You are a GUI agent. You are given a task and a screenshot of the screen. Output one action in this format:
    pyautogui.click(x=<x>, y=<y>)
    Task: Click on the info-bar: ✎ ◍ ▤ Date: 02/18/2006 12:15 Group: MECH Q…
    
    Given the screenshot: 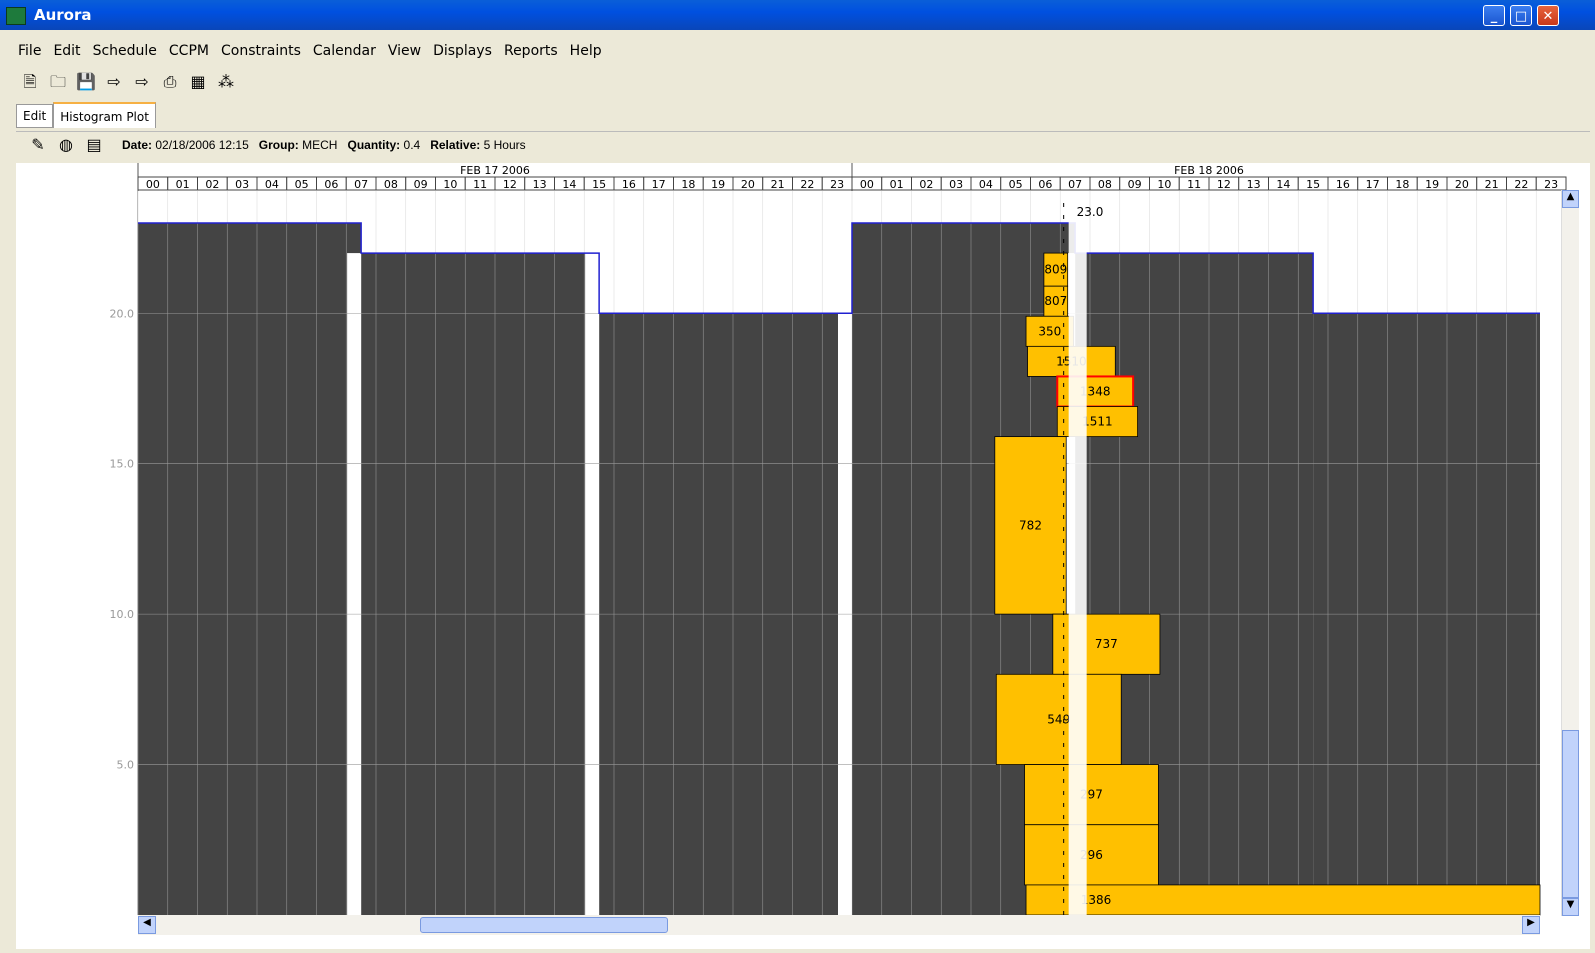 What is the action you would take?
    pyautogui.click(x=803, y=144)
    